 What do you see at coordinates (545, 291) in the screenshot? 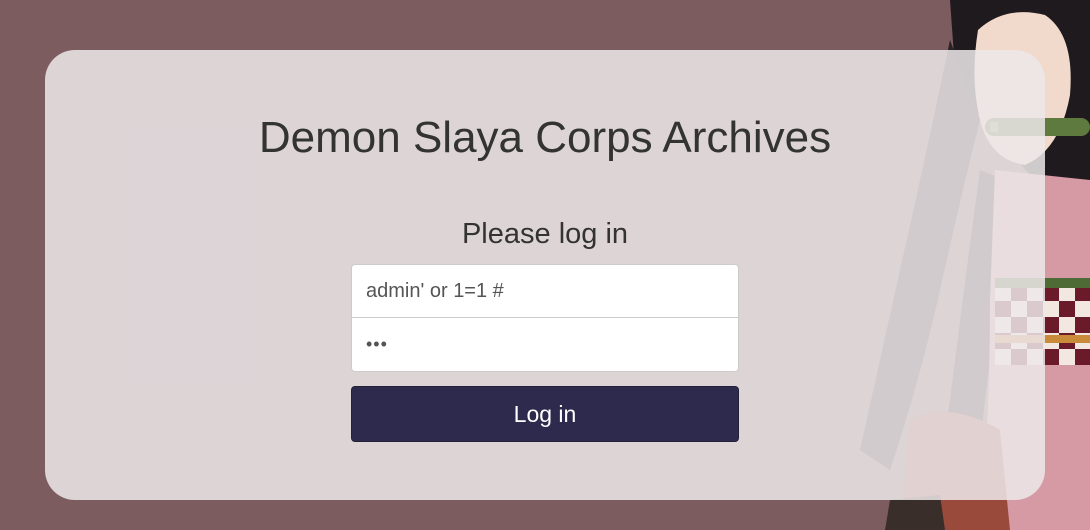
I see `username-input` at bounding box center [545, 291].